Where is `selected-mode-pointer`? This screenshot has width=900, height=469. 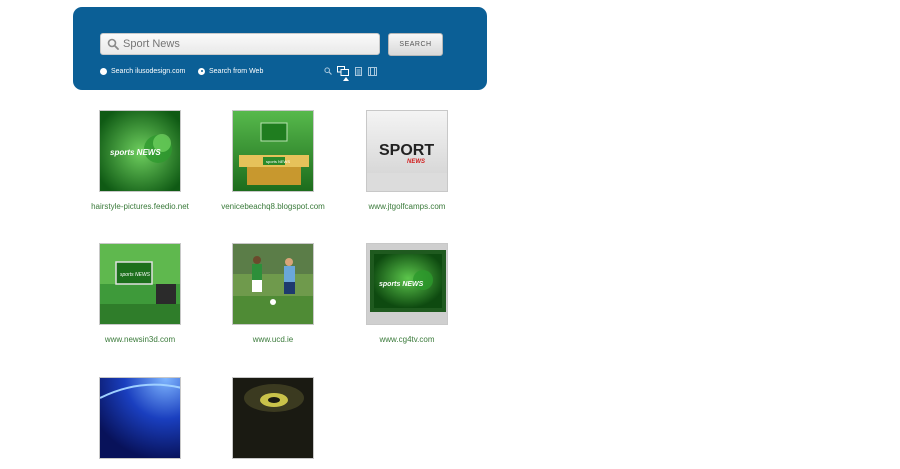
selected-mode-pointer is located at coordinates (346, 79).